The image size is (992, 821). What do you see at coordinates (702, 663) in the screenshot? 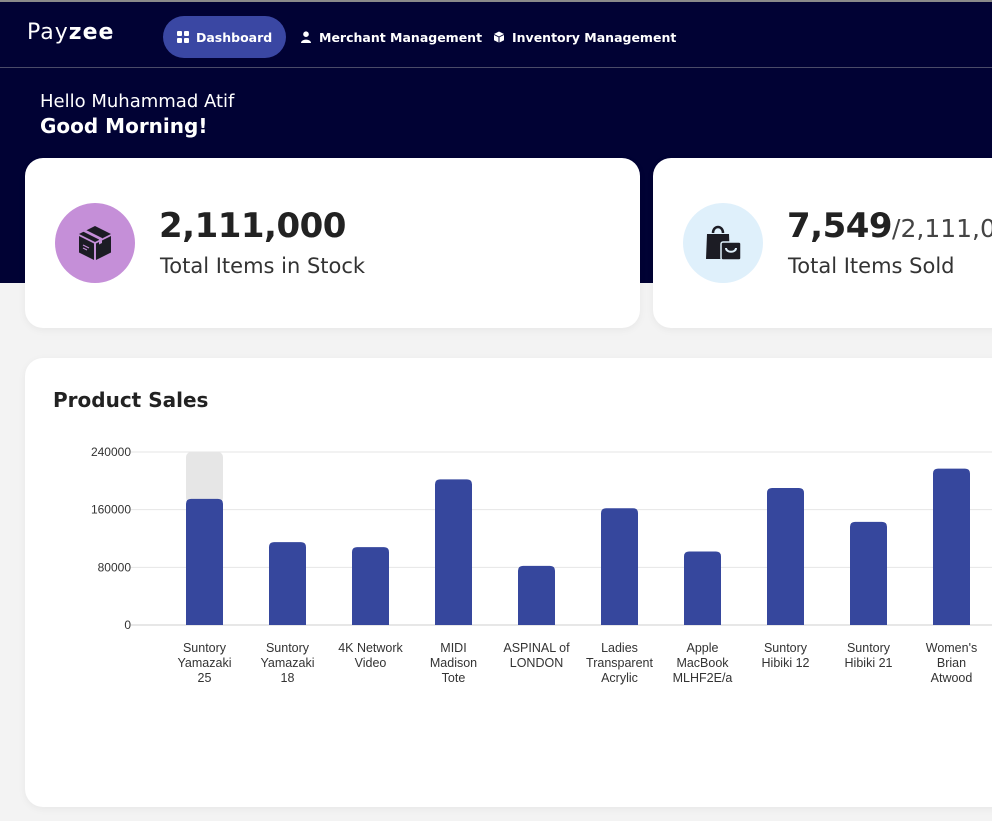
I see `x-tick-label: MacBook` at bounding box center [702, 663].